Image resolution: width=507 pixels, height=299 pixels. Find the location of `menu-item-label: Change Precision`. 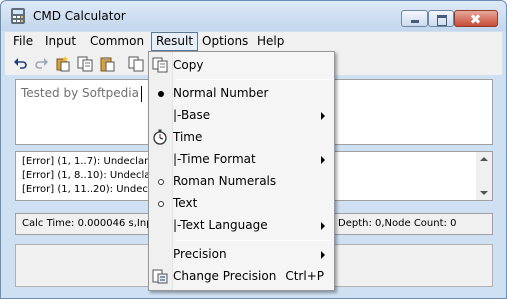

menu-item-label: Change Precision is located at coordinates (225, 276).